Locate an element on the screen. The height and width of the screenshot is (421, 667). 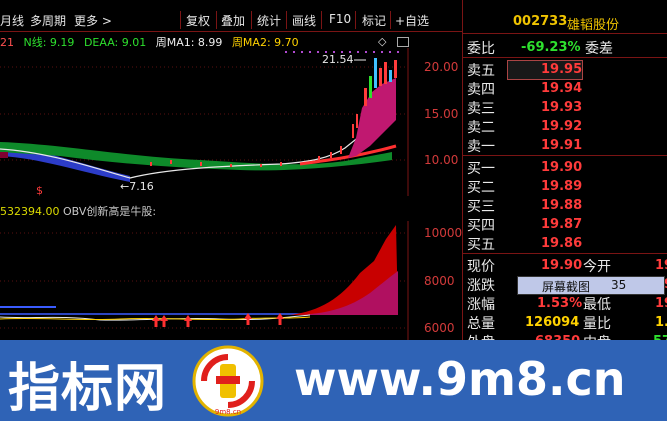
green-band is located at coordinates (196, 156).